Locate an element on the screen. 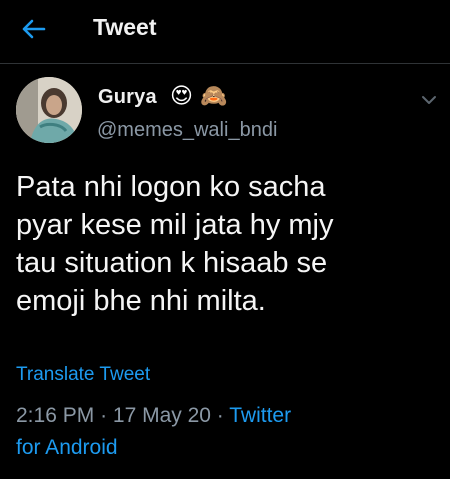 Image resolution: width=450 pixels, height=479 pixels. tweet-text-line: Pata nhi logon ko sacha is located at coordinates (171, 187).